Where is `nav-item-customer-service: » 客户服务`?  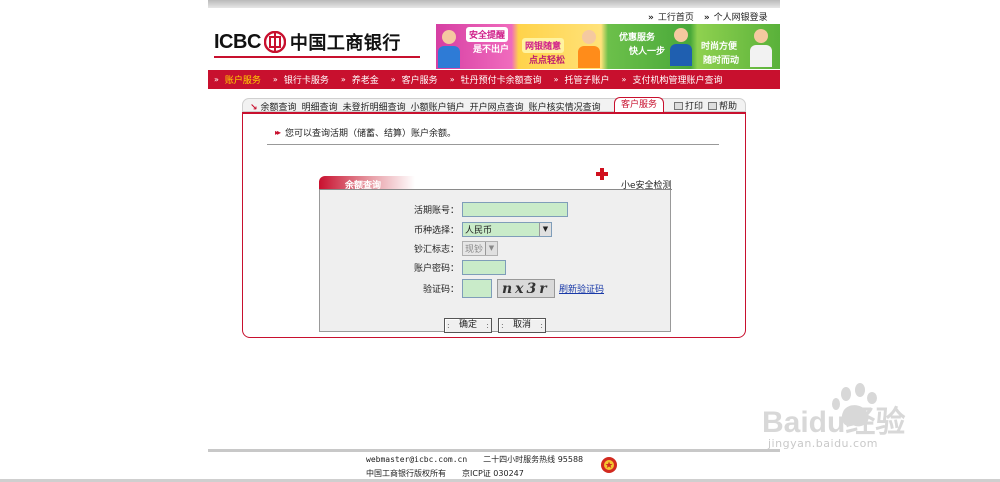 nav-item-customer-service: » 客户服务 is located at coordinates (414, 79).